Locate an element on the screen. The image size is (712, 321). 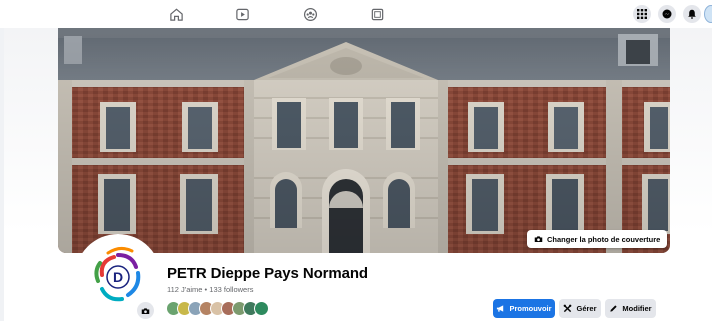
top-navigation-bar is located at coordinates (356, 14).